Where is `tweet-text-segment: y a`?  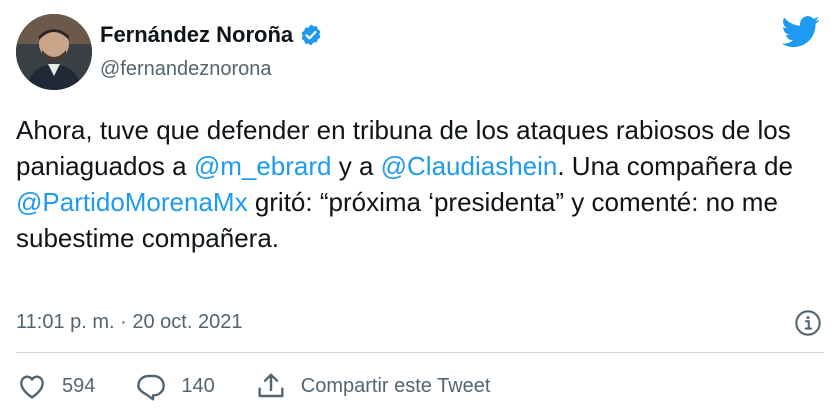
tweet-text-segment: y a is located at coordinates (356, 166).